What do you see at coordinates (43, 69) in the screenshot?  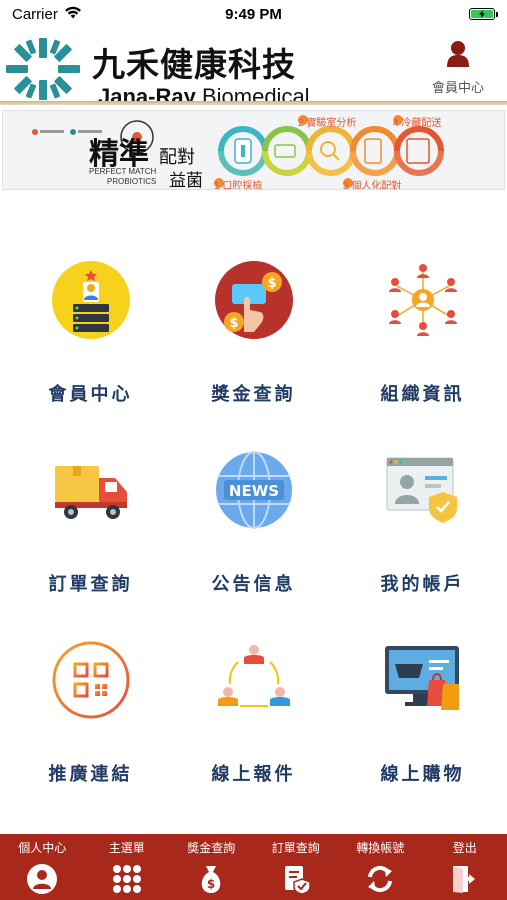 I see `company-logo-icon` at bounding box center [43, 69].